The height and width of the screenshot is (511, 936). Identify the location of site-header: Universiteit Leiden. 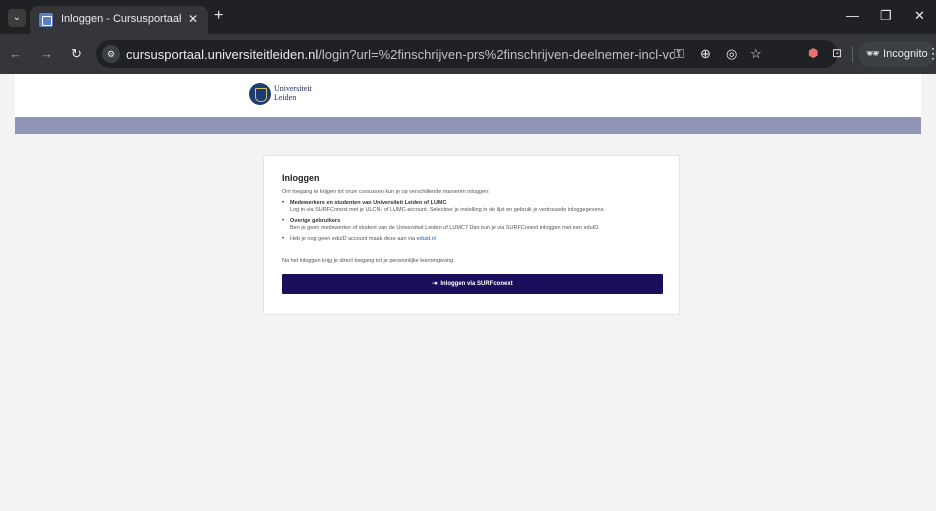
(468, 95).